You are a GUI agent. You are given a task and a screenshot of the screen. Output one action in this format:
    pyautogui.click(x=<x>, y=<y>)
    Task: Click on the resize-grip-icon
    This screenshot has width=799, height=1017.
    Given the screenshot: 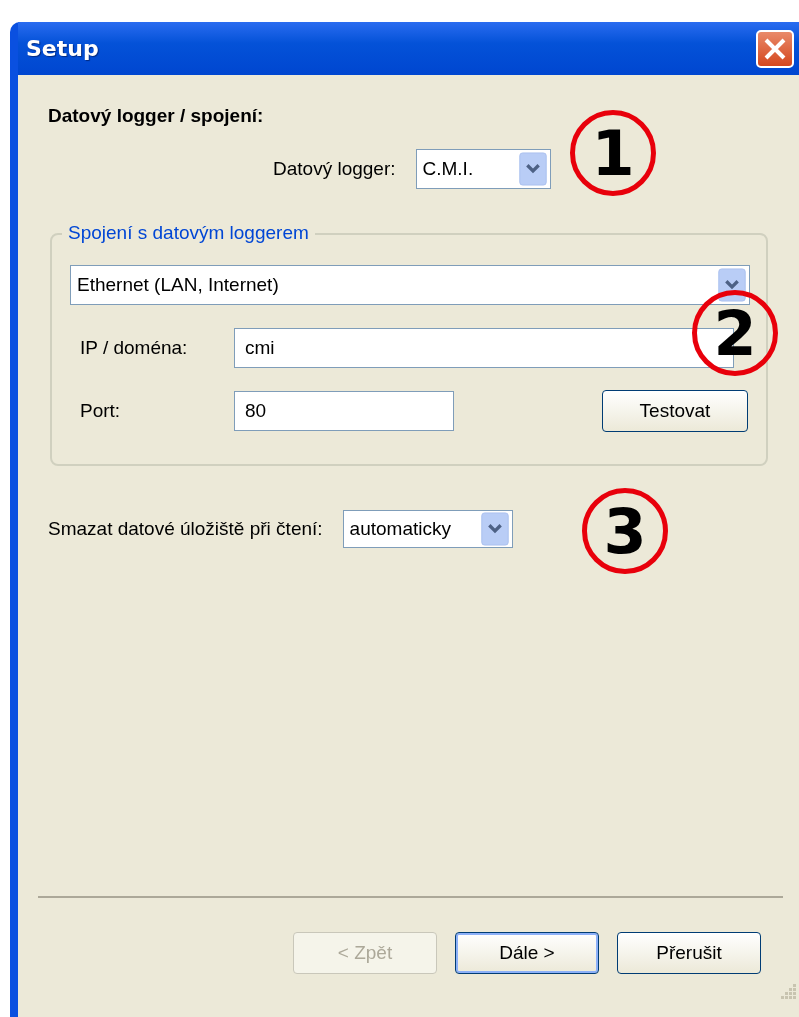 What is the action you would take?
    pyautogui.click(x=789, y=992)
    